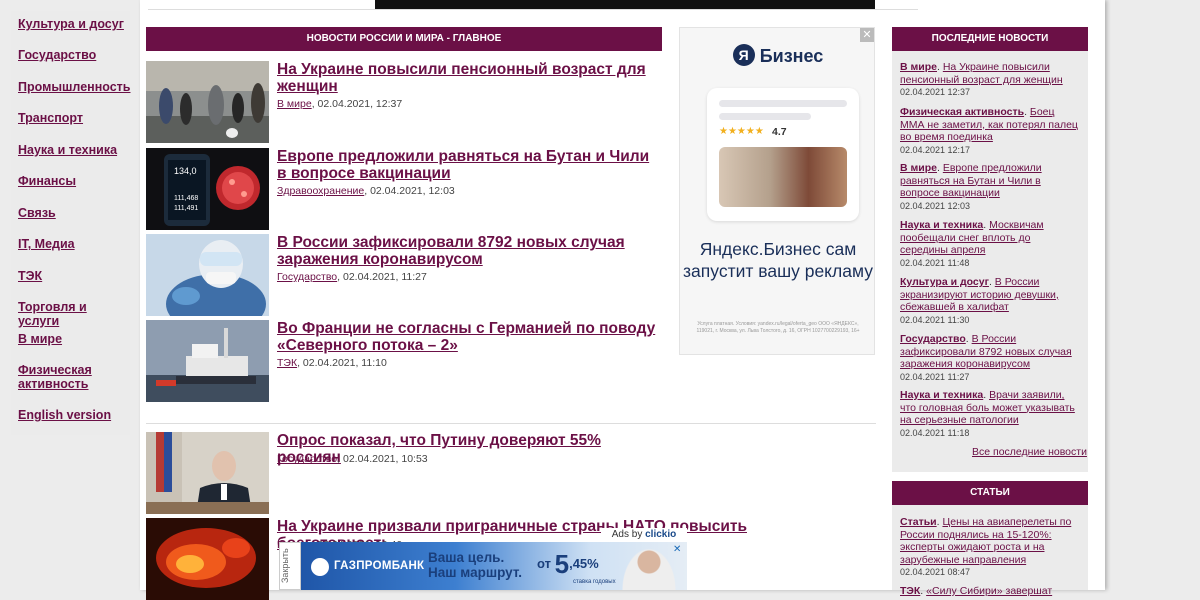  What do you see at coordinates (910, 591) in the screenshot?
I see `article-category: ТЭК` at bounding box center [910, 591].